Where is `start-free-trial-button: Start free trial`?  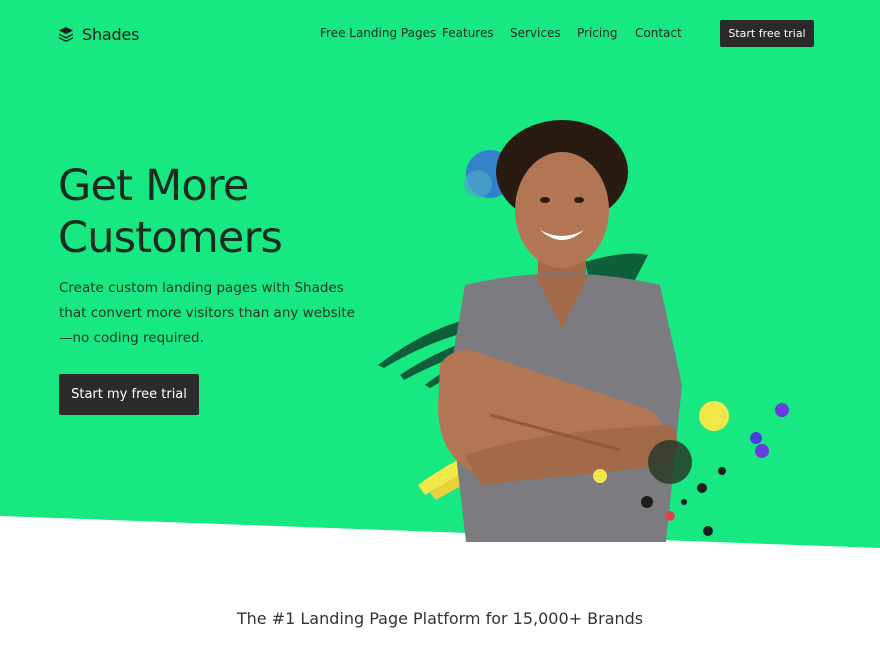 start-free-trial-button: Start free trial is located at coordinates (767, 33).